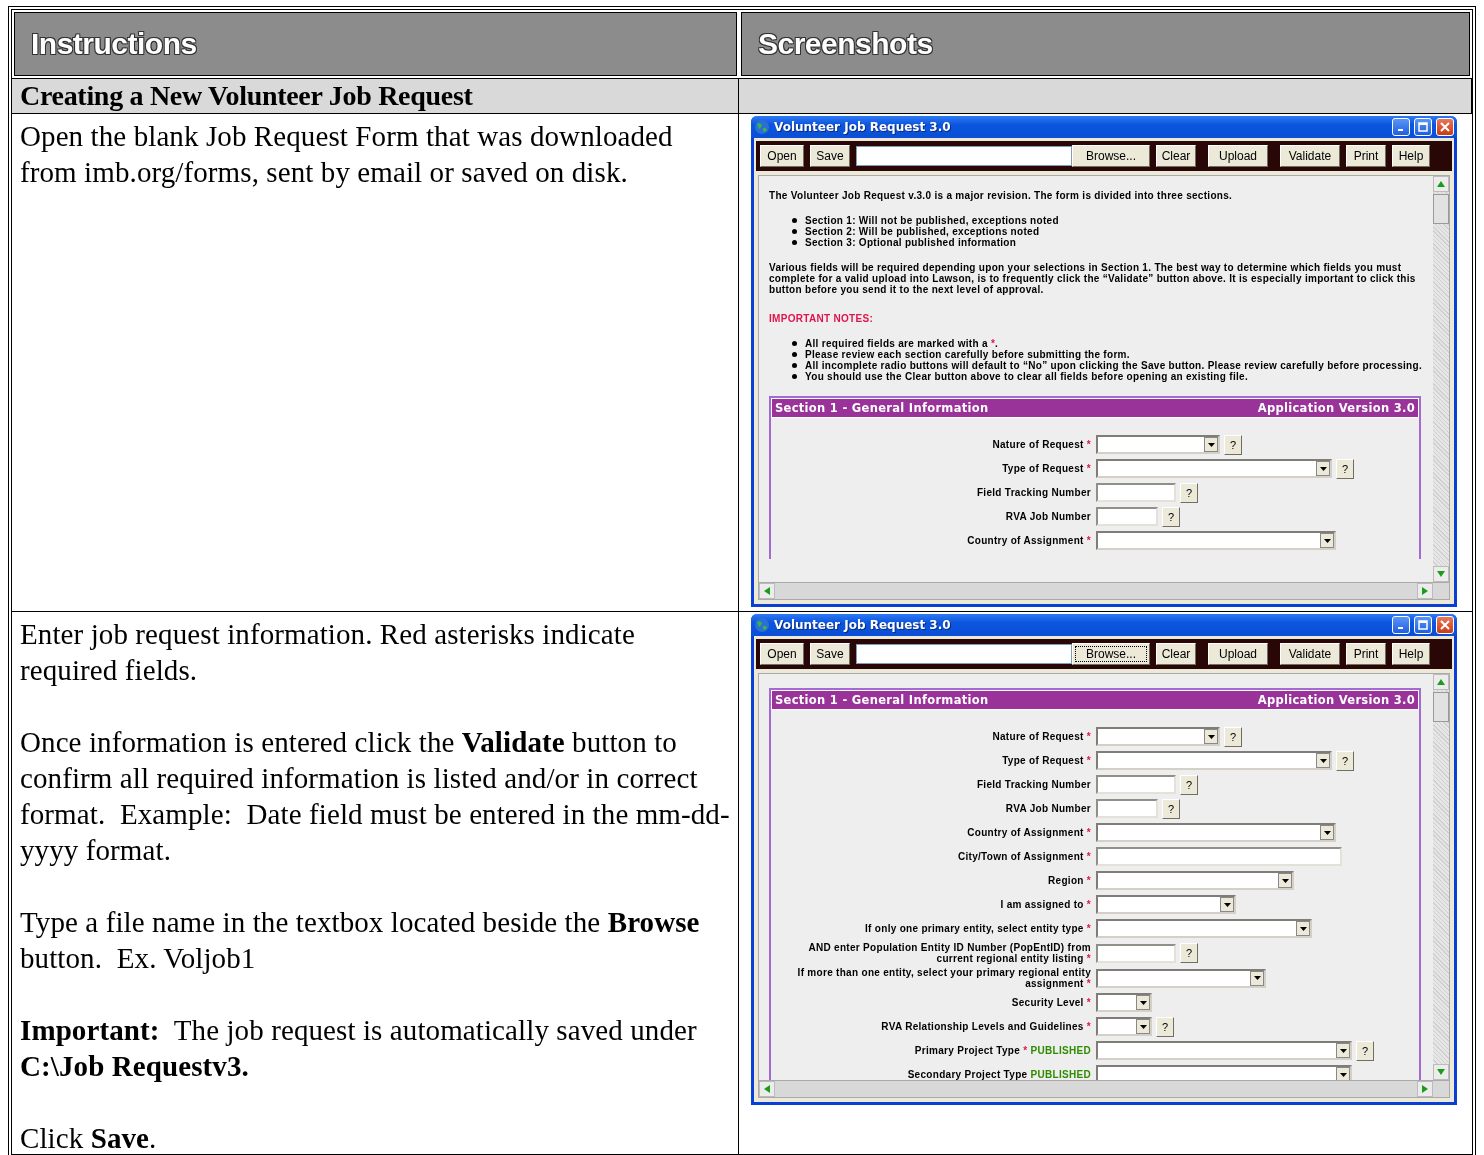 Image resolution: width=1484 pixels, height=1155 pixels. What do you see at coordinates (902, 343) in the screenshot?
I see `list-item: All required fields are marked with a *.` at bounding box center [902, 343].